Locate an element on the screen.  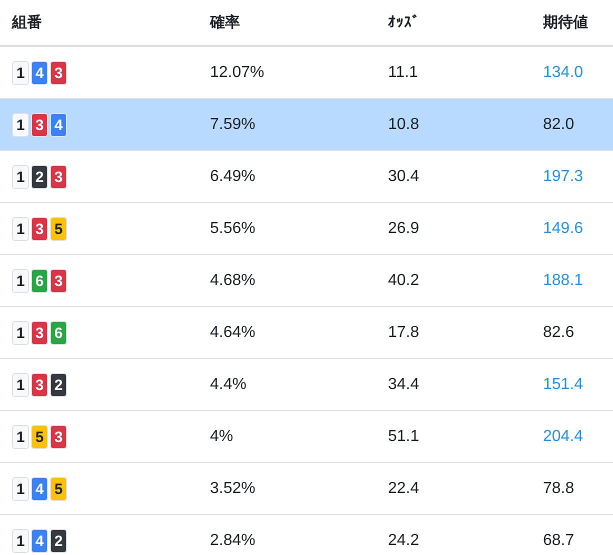
table-cell: 24.2 is located at coordinates (404, 541).